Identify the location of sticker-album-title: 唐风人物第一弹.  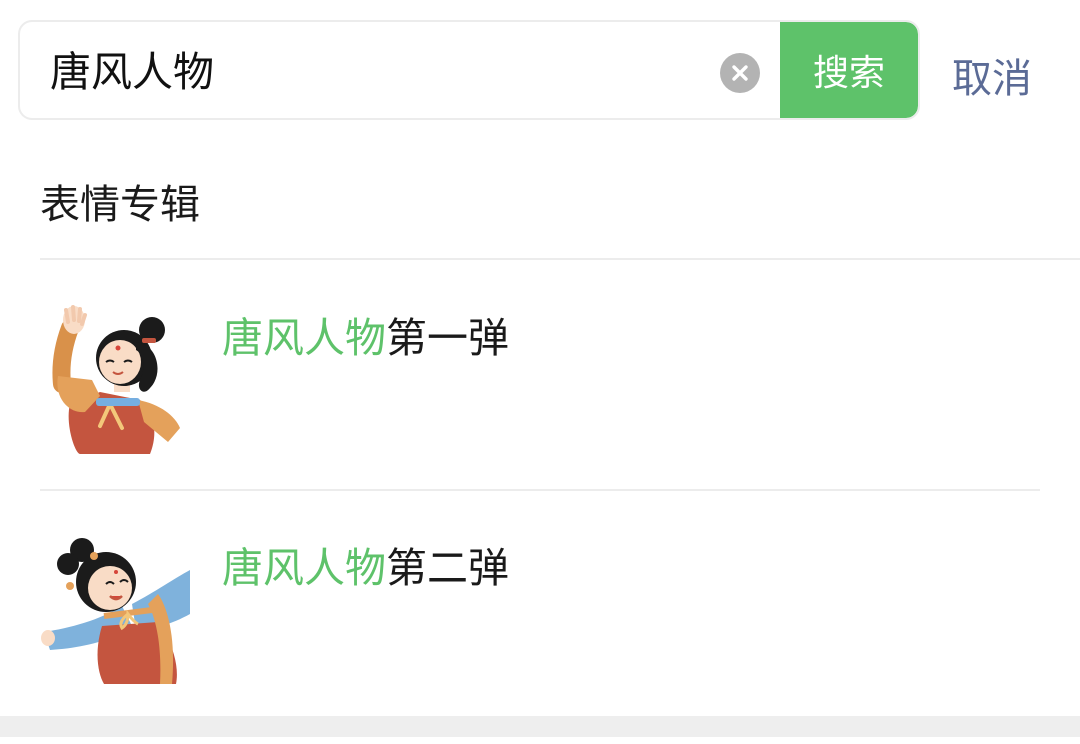
(365, 334).